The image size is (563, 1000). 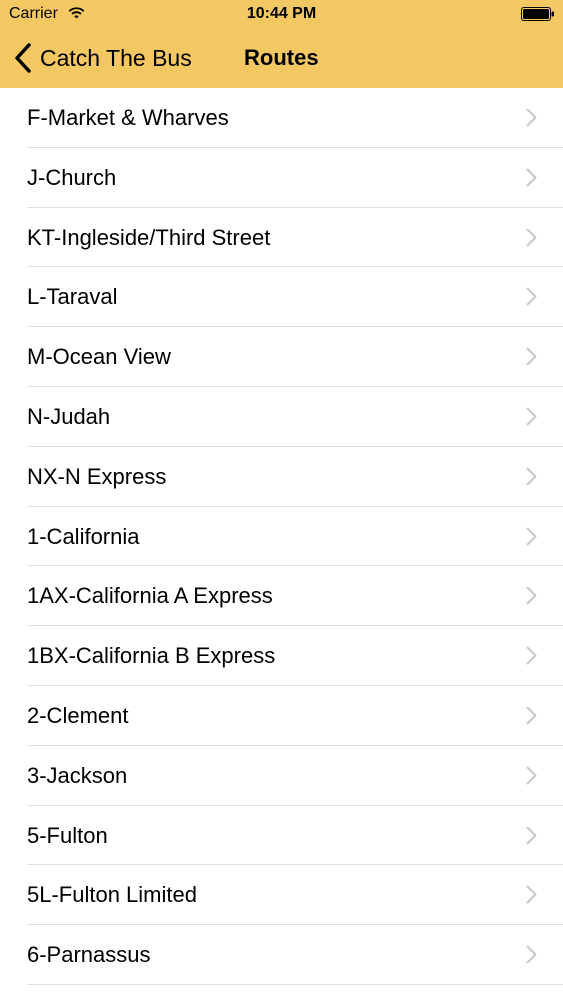 I want to click on list-item: 1AX-California A Express, so click(x=281, y=596).